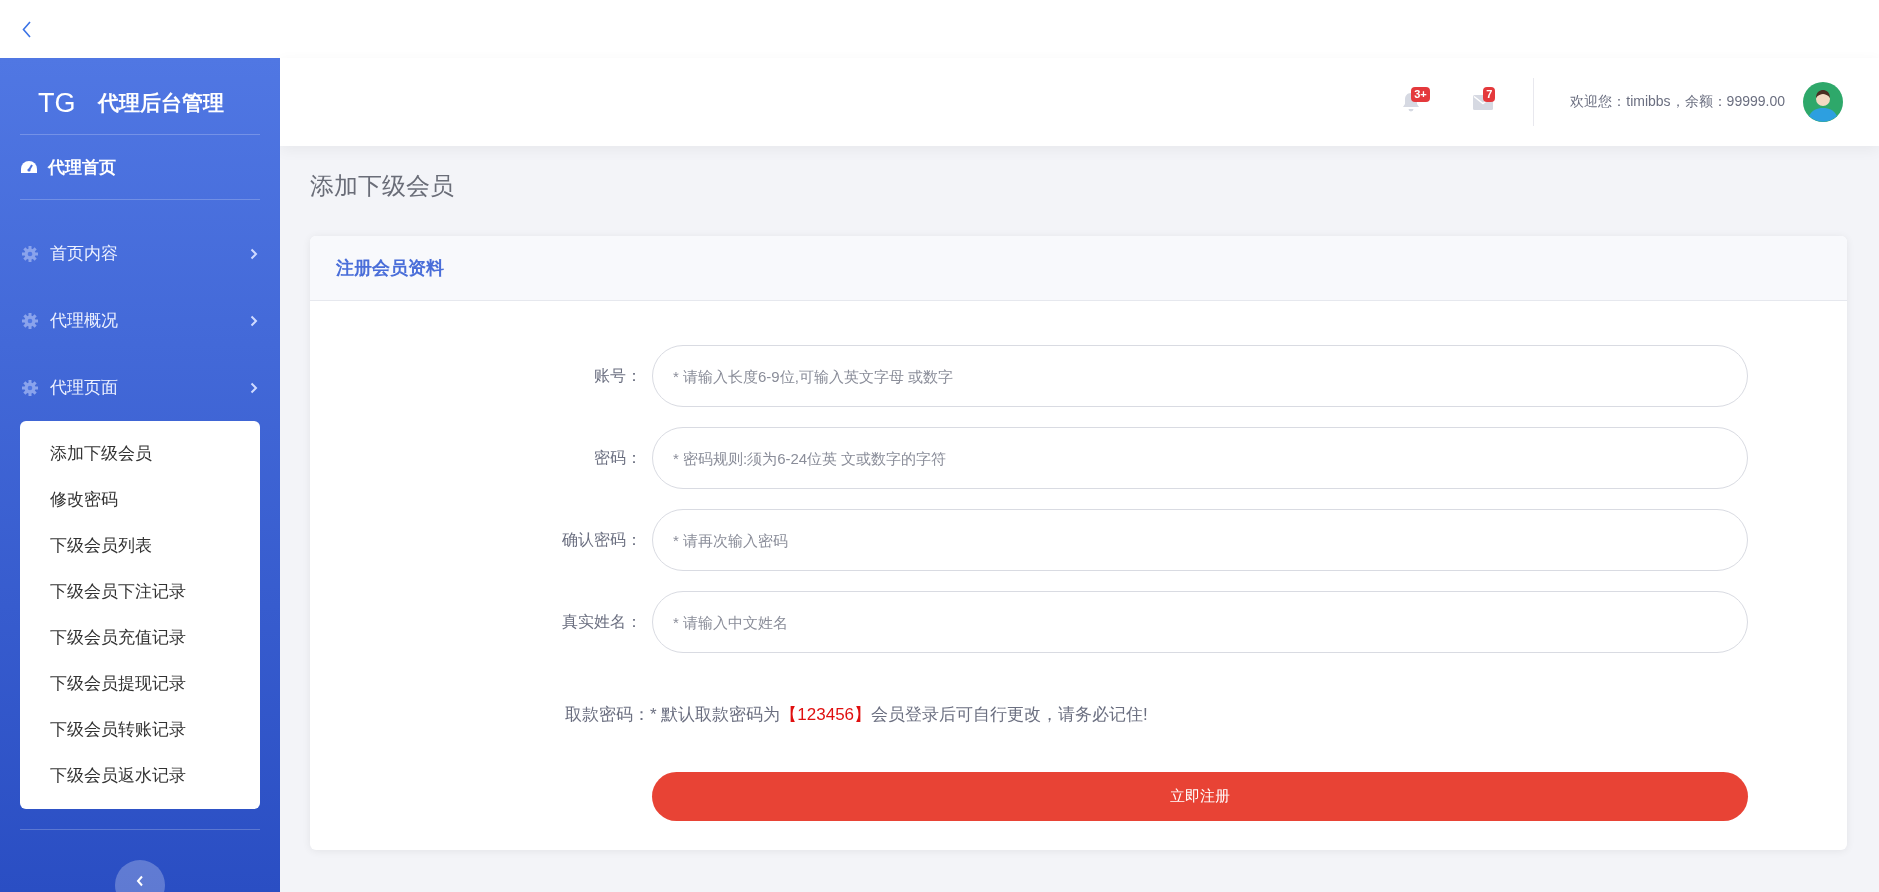 The image size is (1879, 892). Describe the element at coordinates (140, 500) in the screenshot. I see `submenu-item: 修改密码` at that location.